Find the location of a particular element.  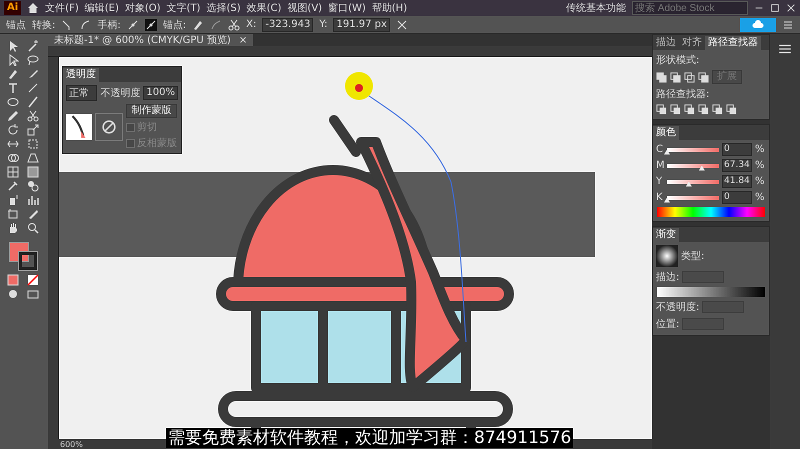

trim-icon is located at coordinates (675, 109).